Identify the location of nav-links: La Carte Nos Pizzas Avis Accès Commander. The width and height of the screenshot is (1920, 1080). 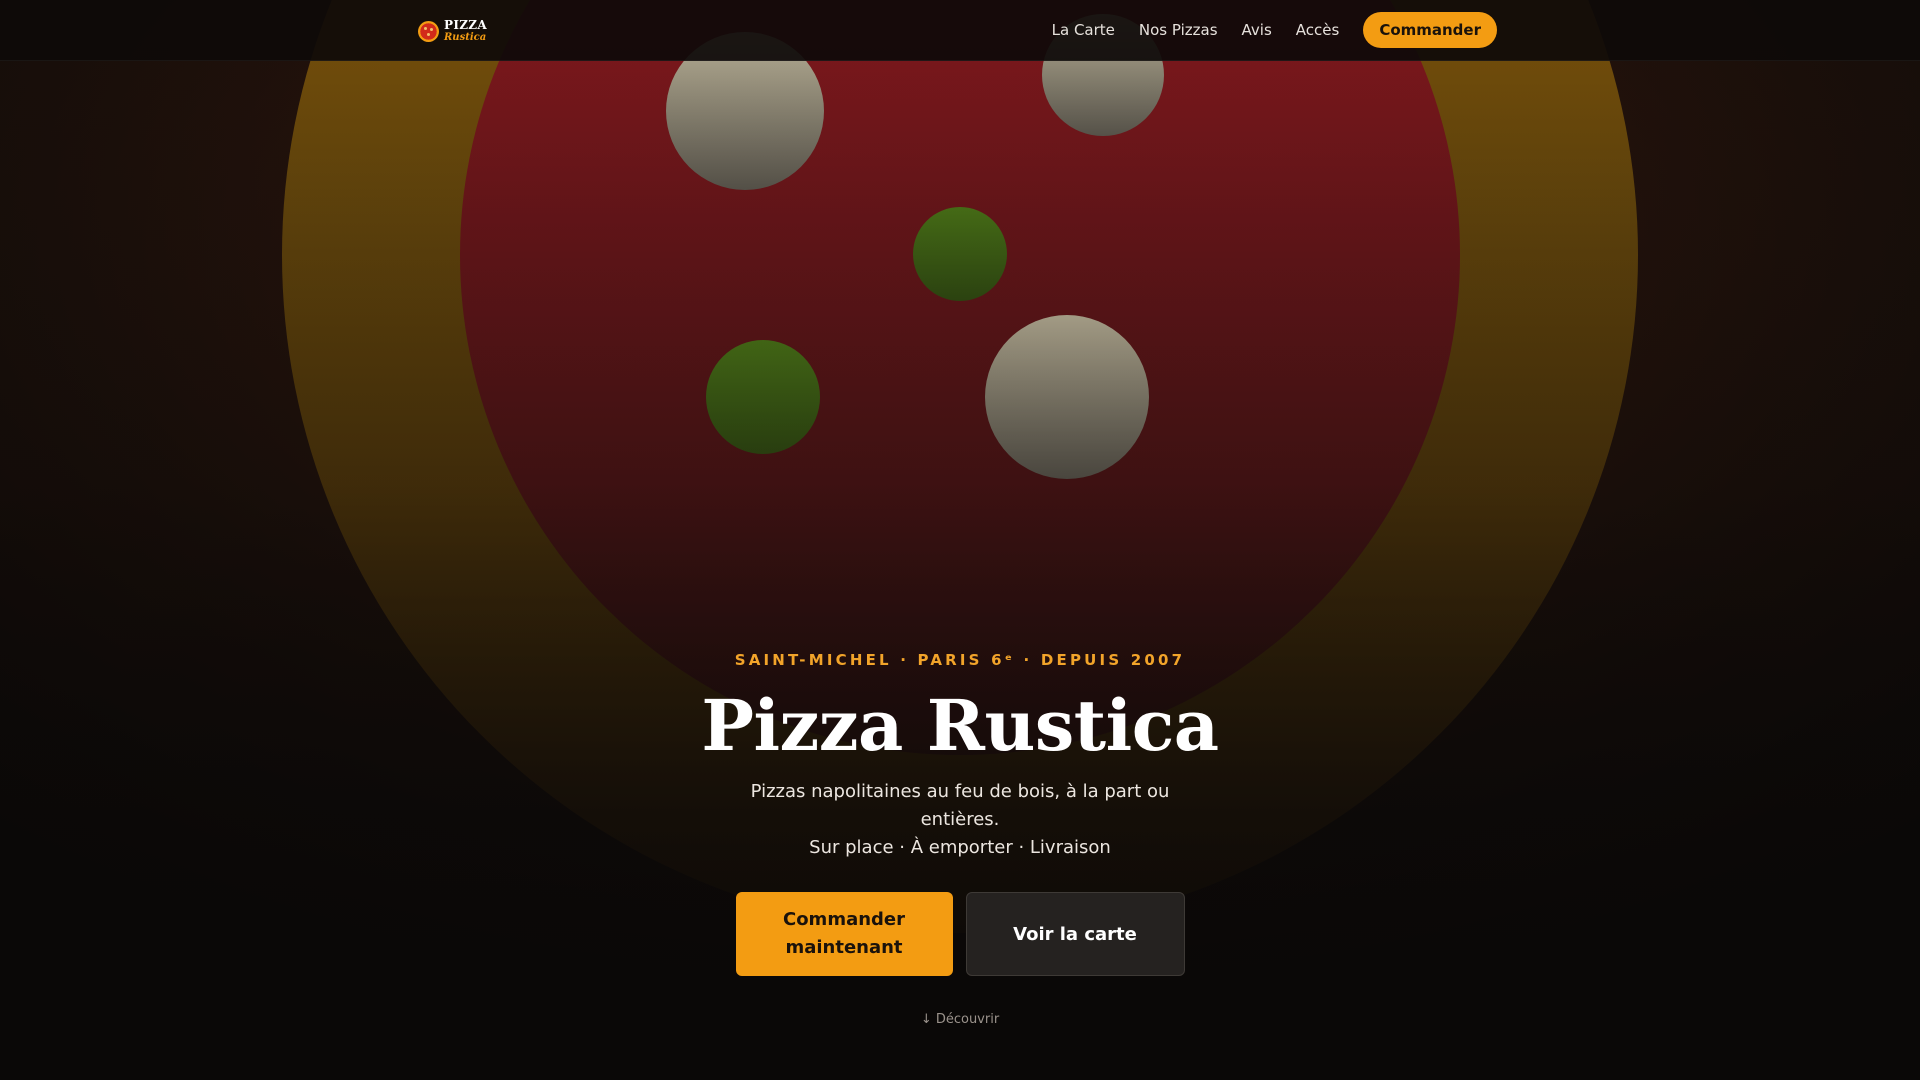
(1274, 30).